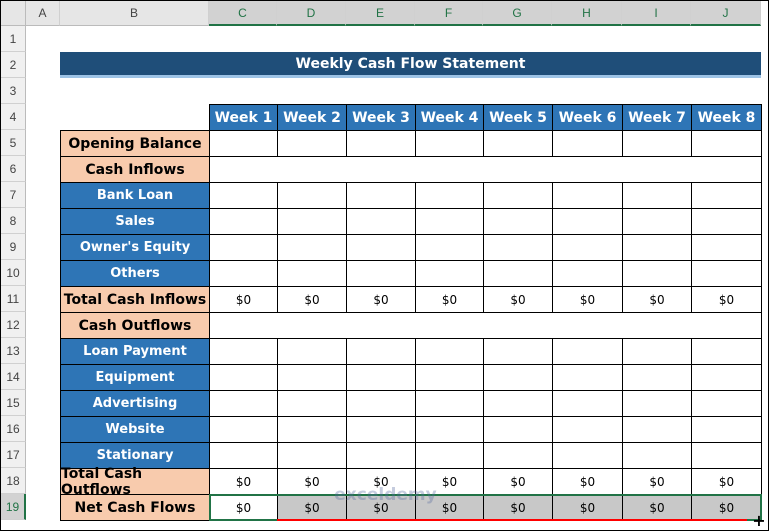 Image resolution: width=769 pixels, height=531 pixels. Describe the element at coordinates (311, 13) in the screenshot. I see `column-header-D: D` at that location.